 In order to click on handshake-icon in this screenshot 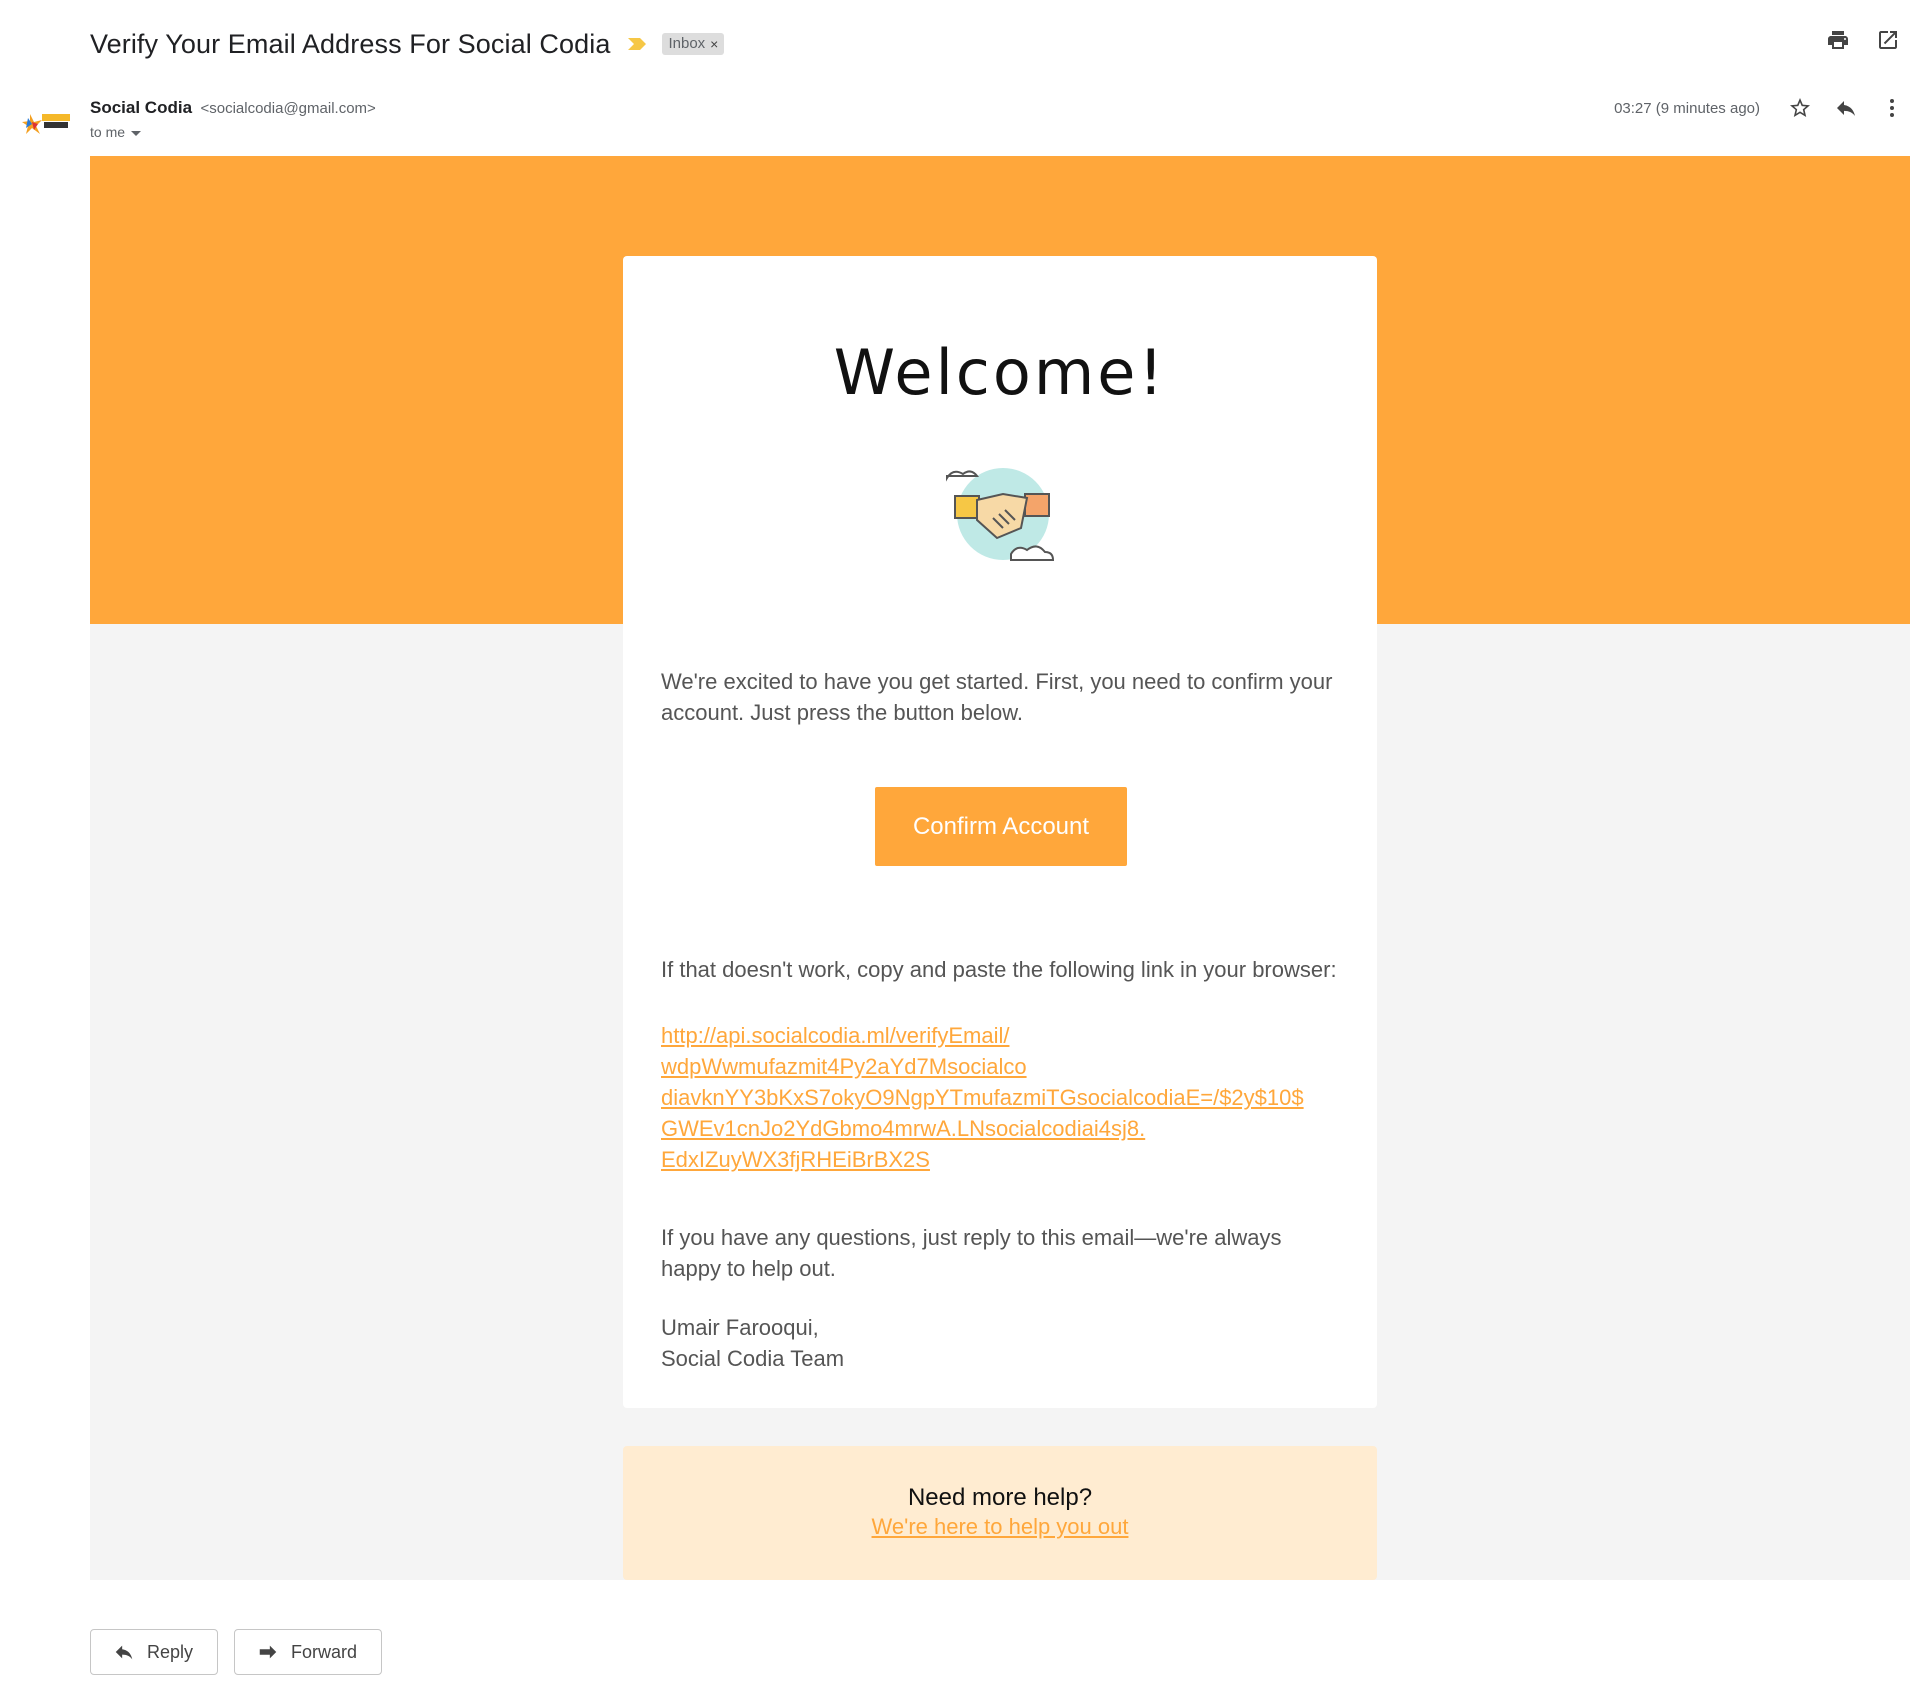, I will do `click(1000, 514)`.